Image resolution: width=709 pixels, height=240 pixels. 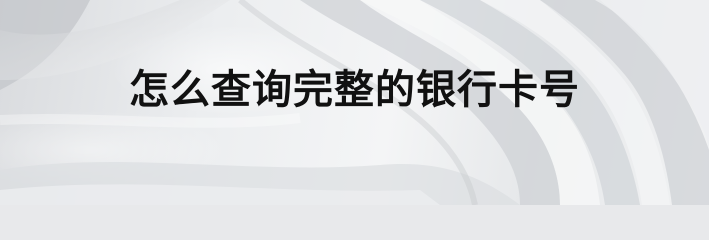 I want to click on page-title: 怎么查询完整的银行卡号, so click(x=354, y=90).